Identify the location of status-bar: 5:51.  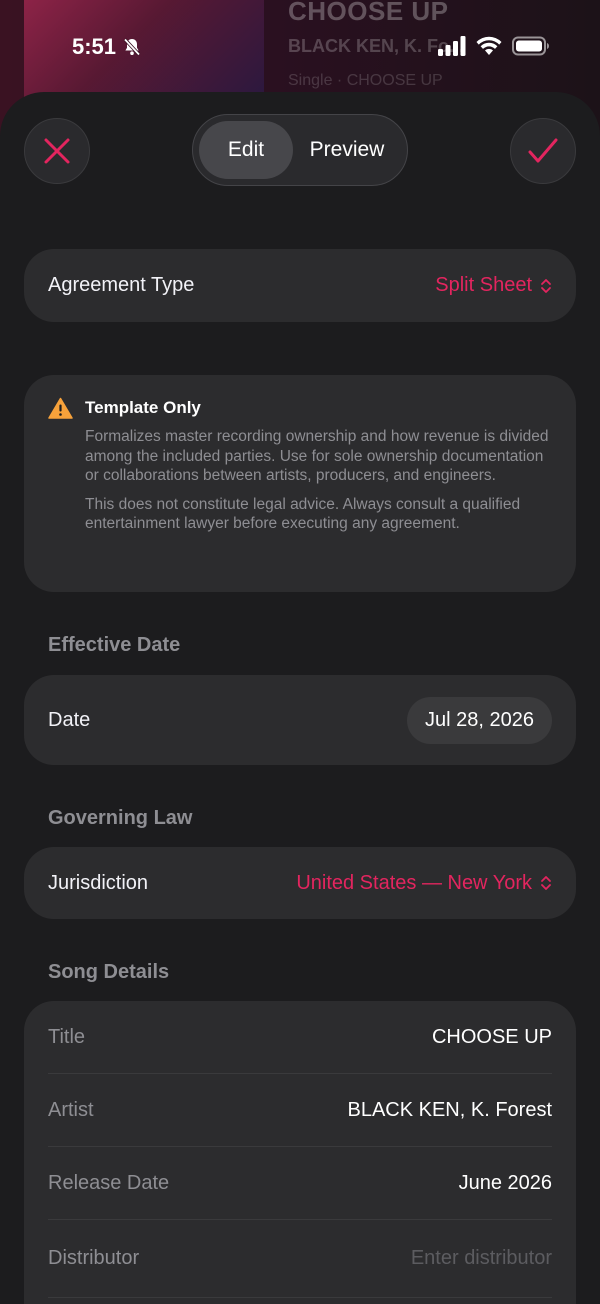
(300, 49).